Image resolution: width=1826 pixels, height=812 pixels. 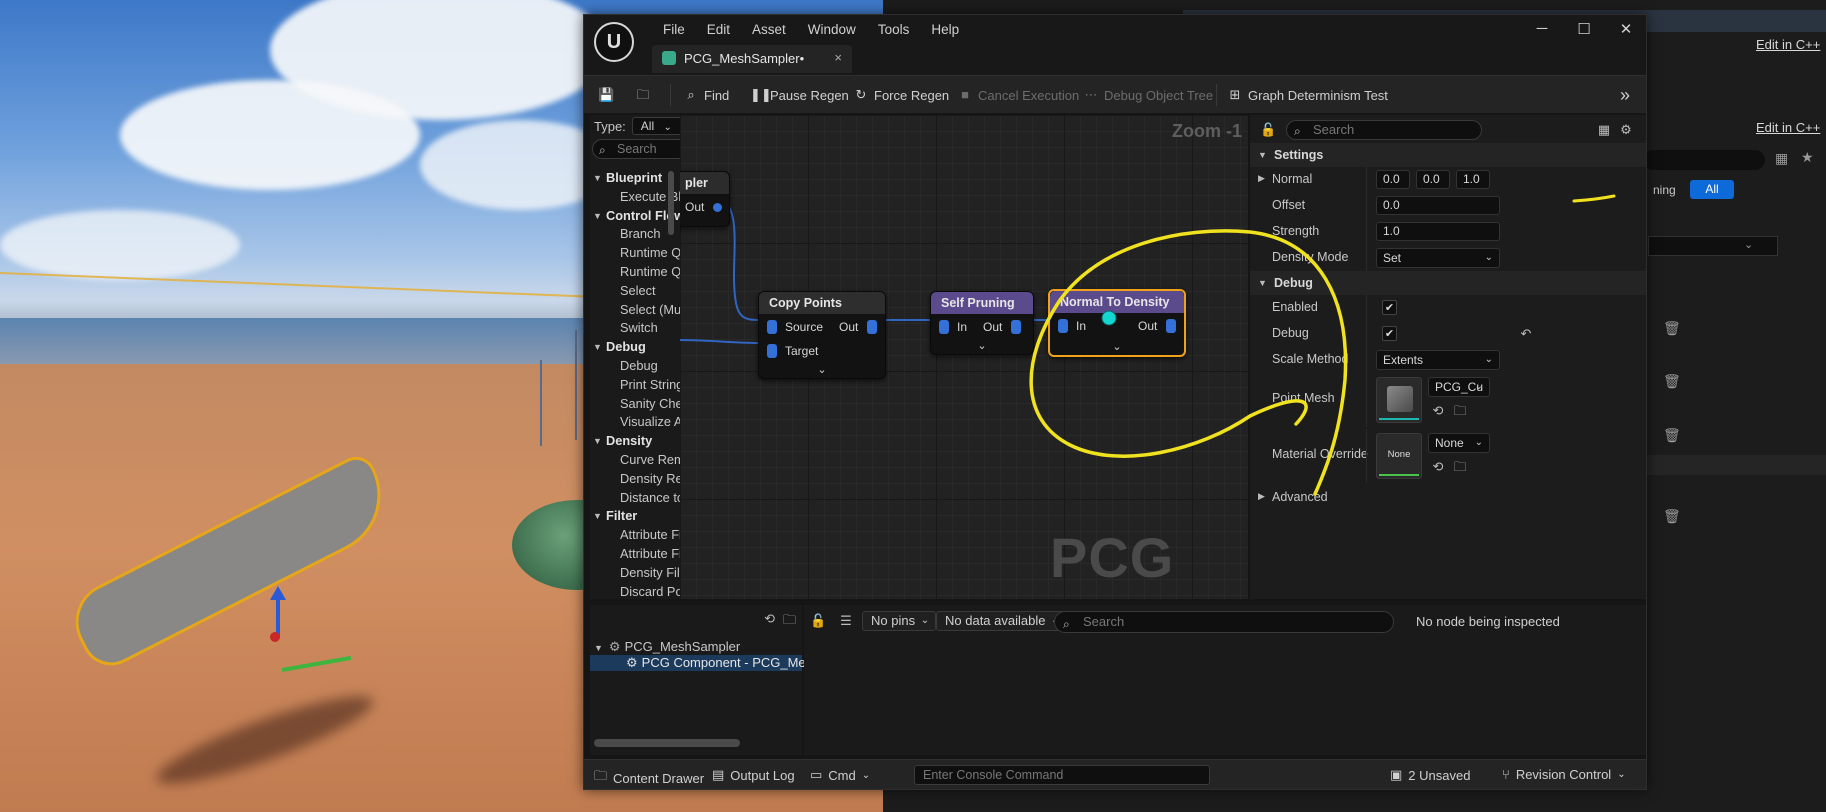 What do you see at coordinates (1626, 130) in the screenshot?
I see `gear-icon: ⚙` at bounding box center [1626, 130].